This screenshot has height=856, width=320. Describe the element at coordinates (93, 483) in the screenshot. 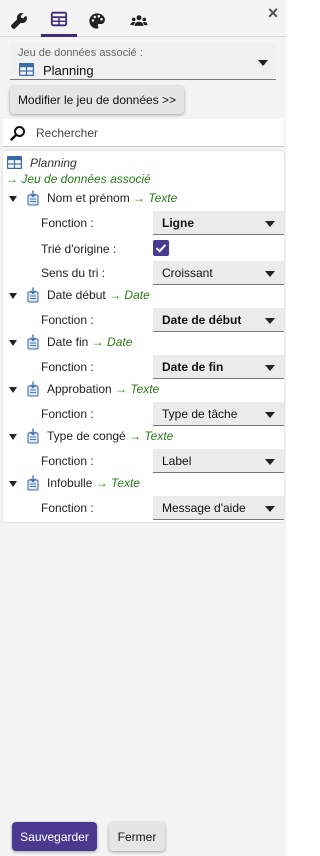

I see `field-name: Infobulle → Texte` at that location.